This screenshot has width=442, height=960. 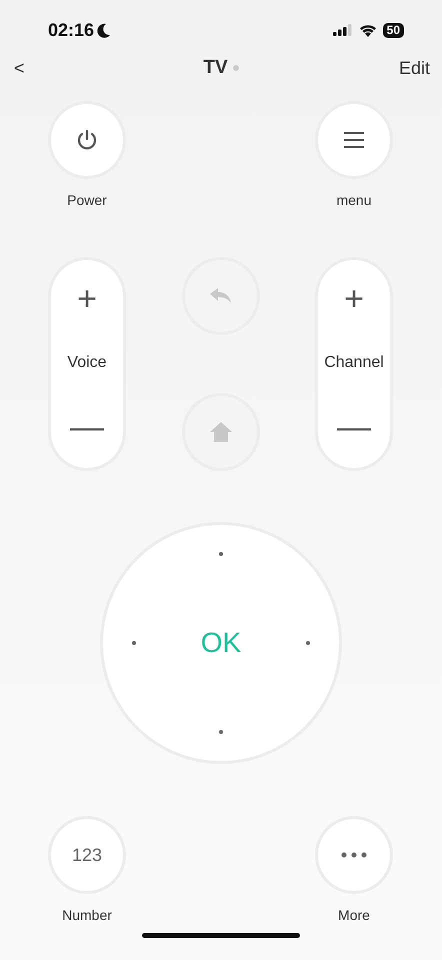 What do you see at coordinates (354, 200) in the screenshot?
I see `button-label: menu` at bounding box center [354, 200].